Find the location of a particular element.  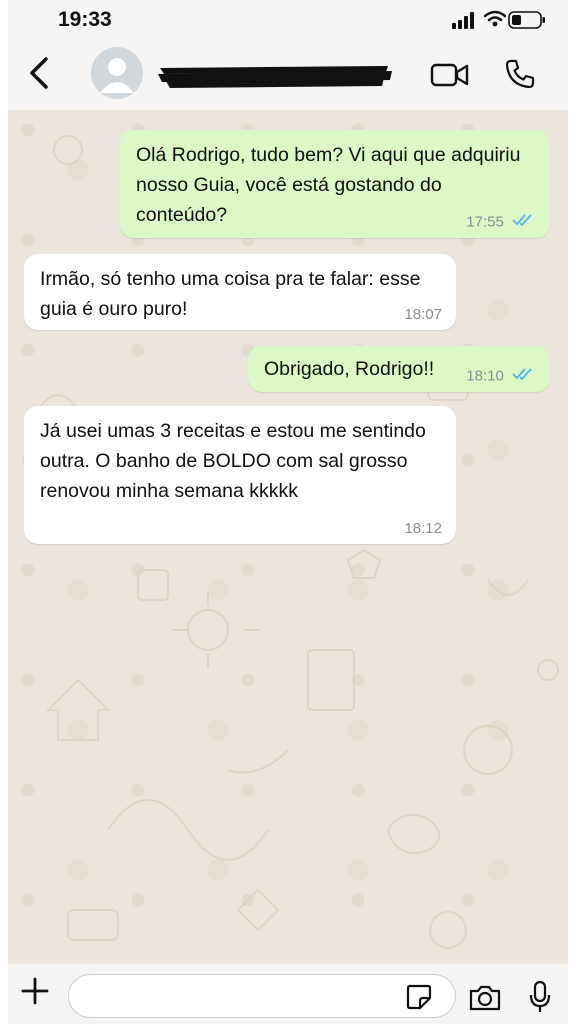

message-time: 18:07 is located at coordinates (423, 314).